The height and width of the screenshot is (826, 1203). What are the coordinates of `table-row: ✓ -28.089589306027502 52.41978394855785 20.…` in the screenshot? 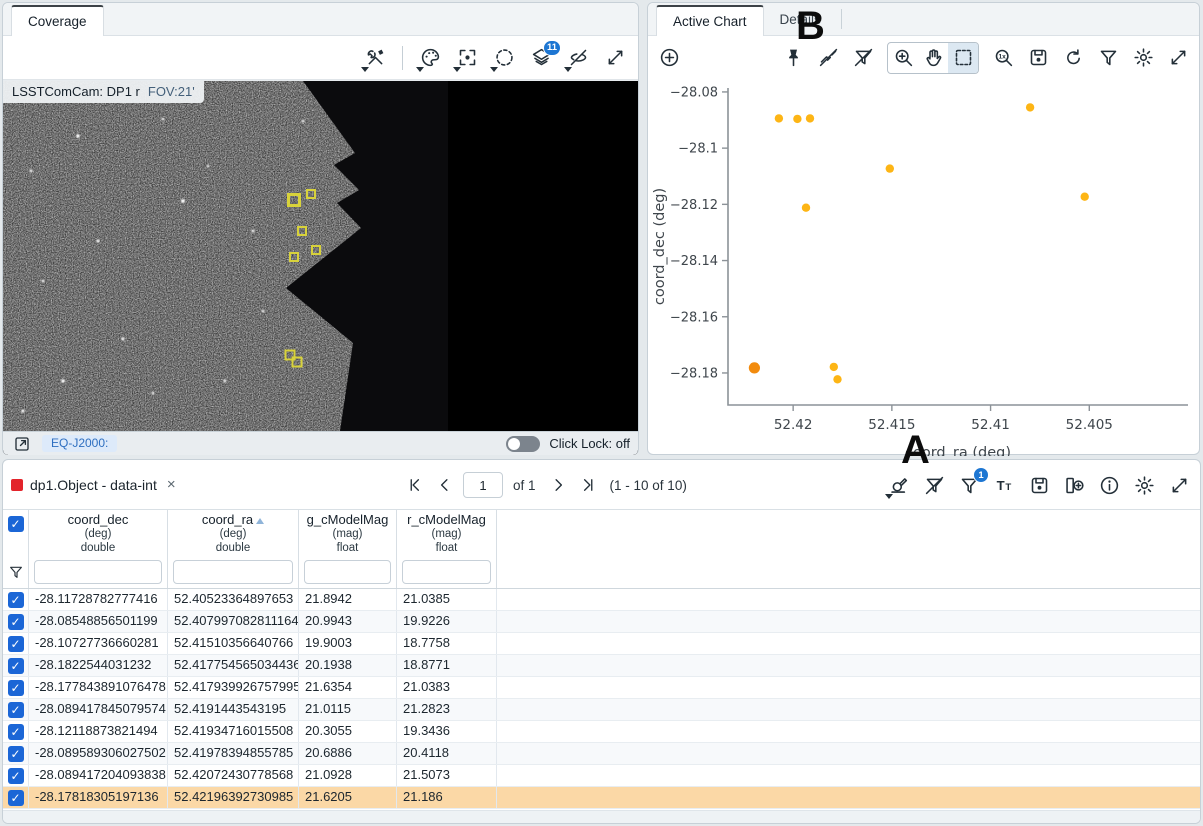 It's located at (601, 754).